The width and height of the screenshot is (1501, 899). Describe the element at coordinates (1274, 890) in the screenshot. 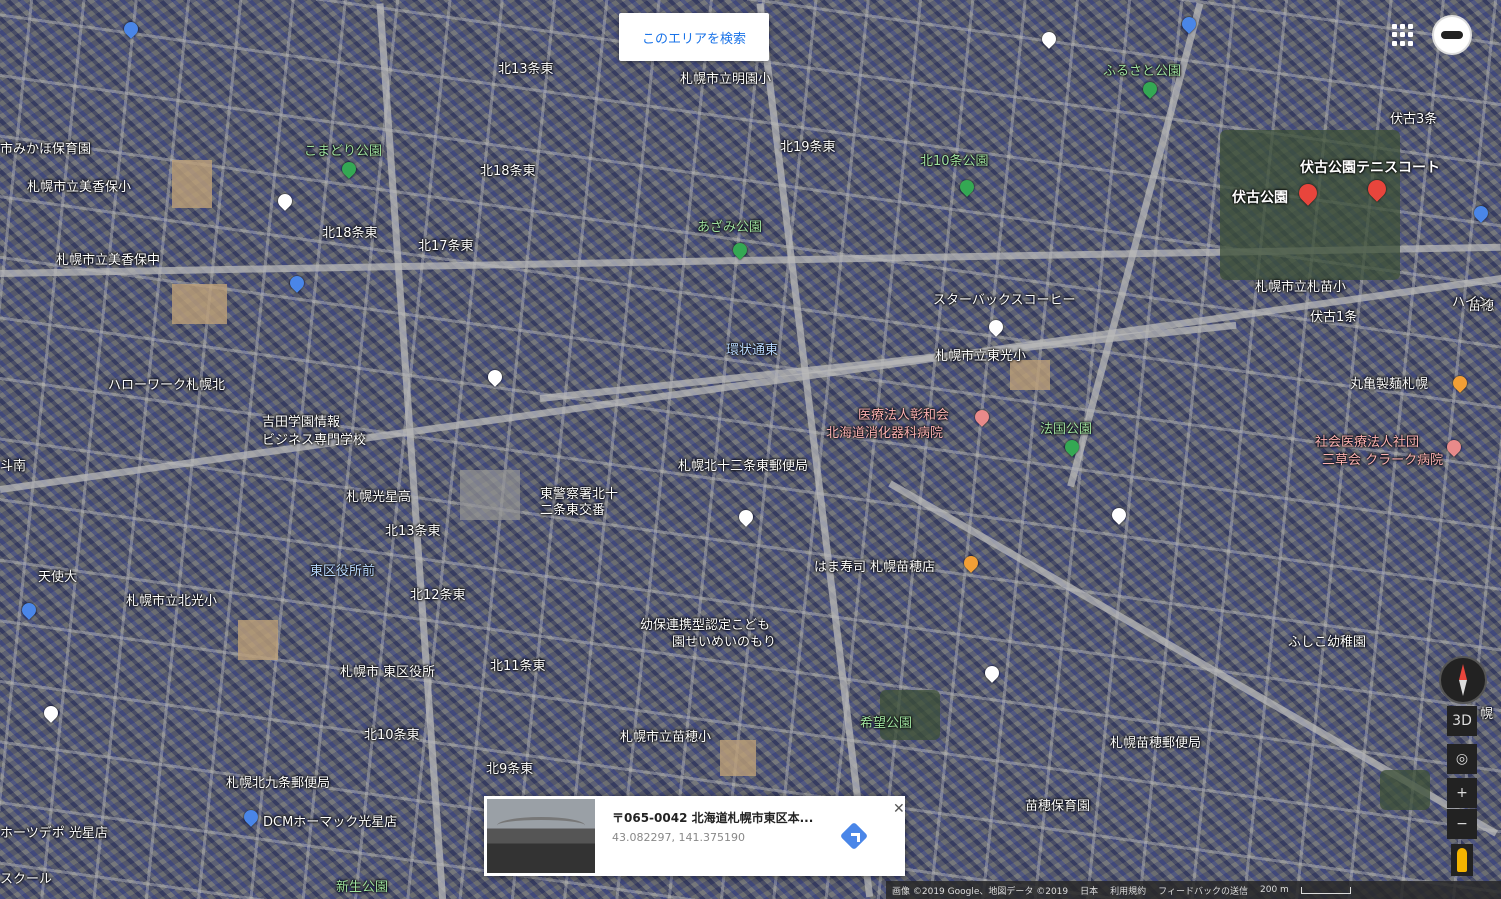

I see `scale-label: 200 m` at that location.